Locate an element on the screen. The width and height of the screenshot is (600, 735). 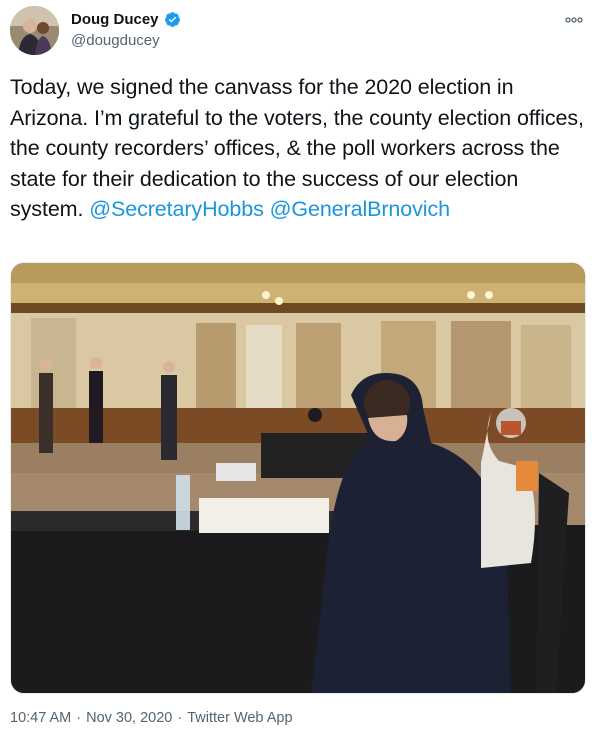
tweet-header: Doug Ducey @dougducey is located at coordinates (300, 31).